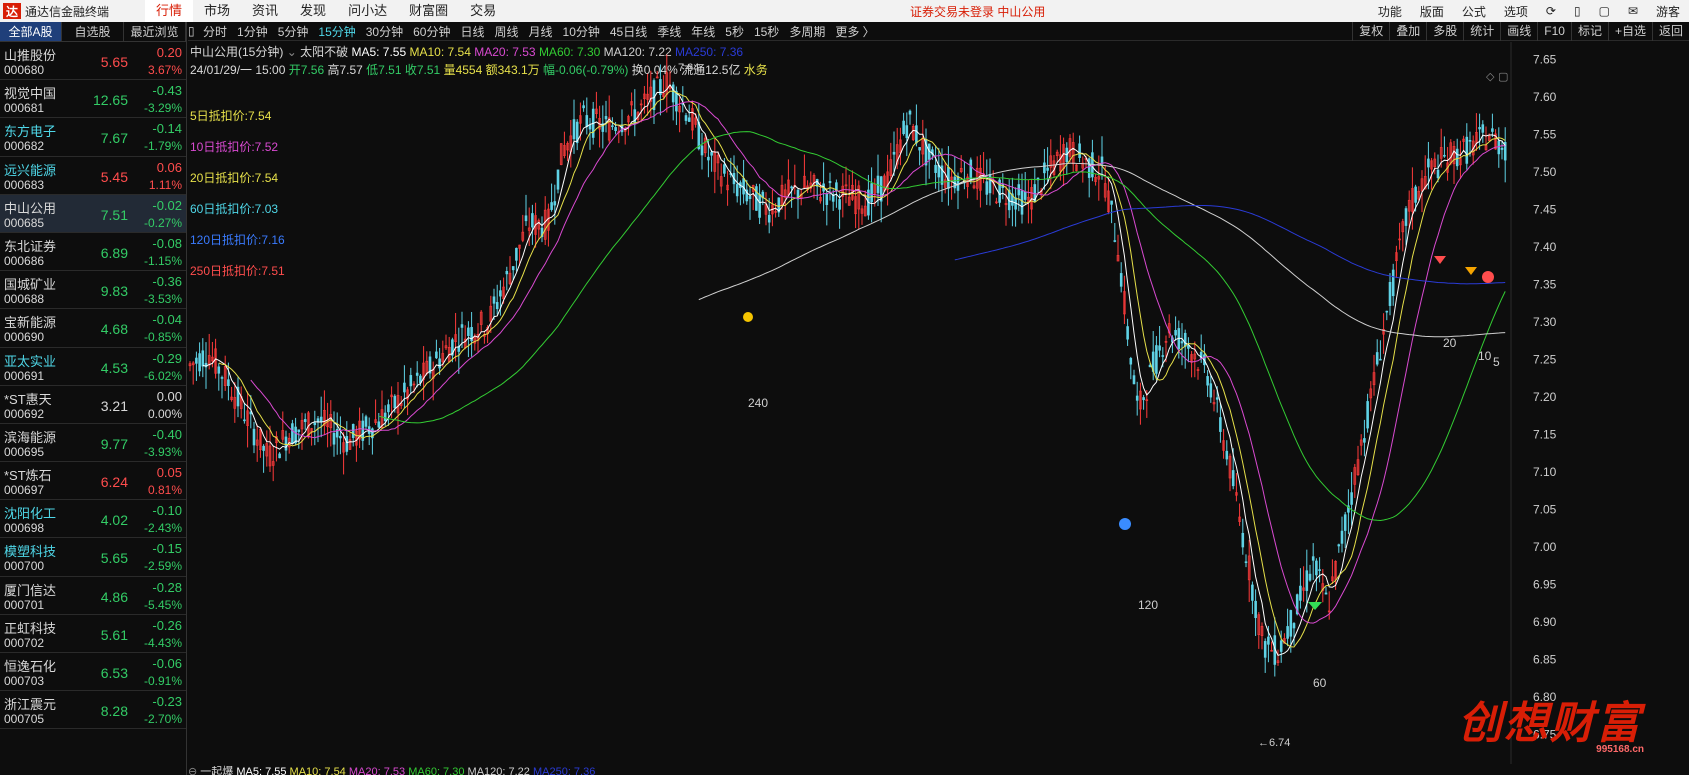 This screenshot has height=775, width=1689. What do you see at coordinates (1474, 11) in the screenshot?
I see `menu-right-item-2: 公式` at bounding box center [1474, 11].